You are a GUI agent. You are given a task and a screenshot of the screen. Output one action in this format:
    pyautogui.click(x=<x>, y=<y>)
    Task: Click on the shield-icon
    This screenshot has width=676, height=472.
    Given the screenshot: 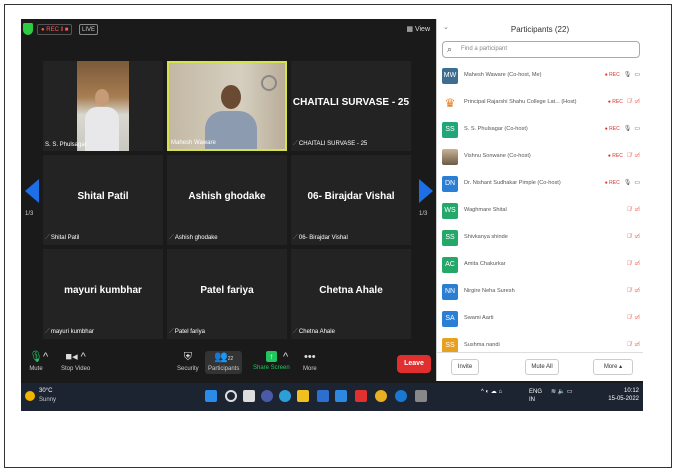 What is the action you would take?
    pyautogui.click(x=28, y=29)
    